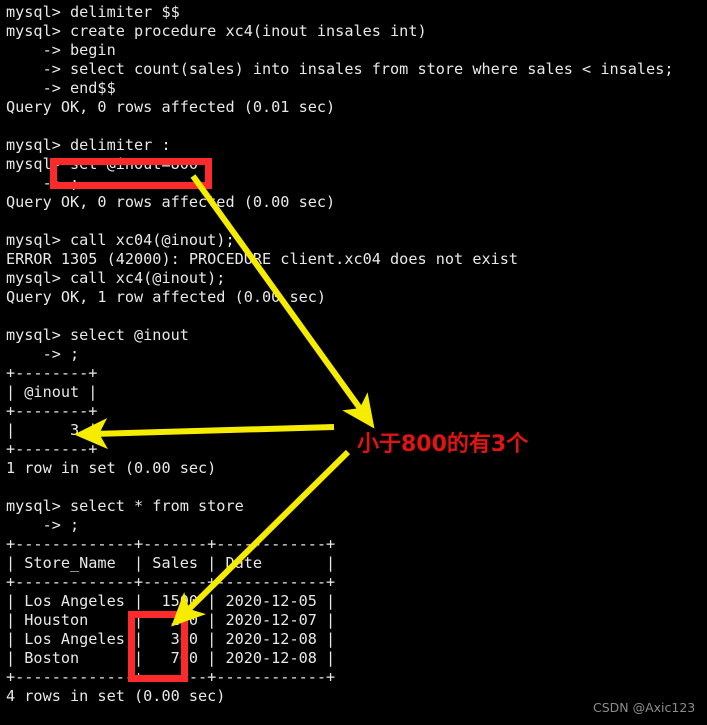 This screenshot has width=707, height=725. What do you see at coordinates (52, 392) in the screenshot?
I see `terminal-line: | @inout |` at bounding box center [52, 392].